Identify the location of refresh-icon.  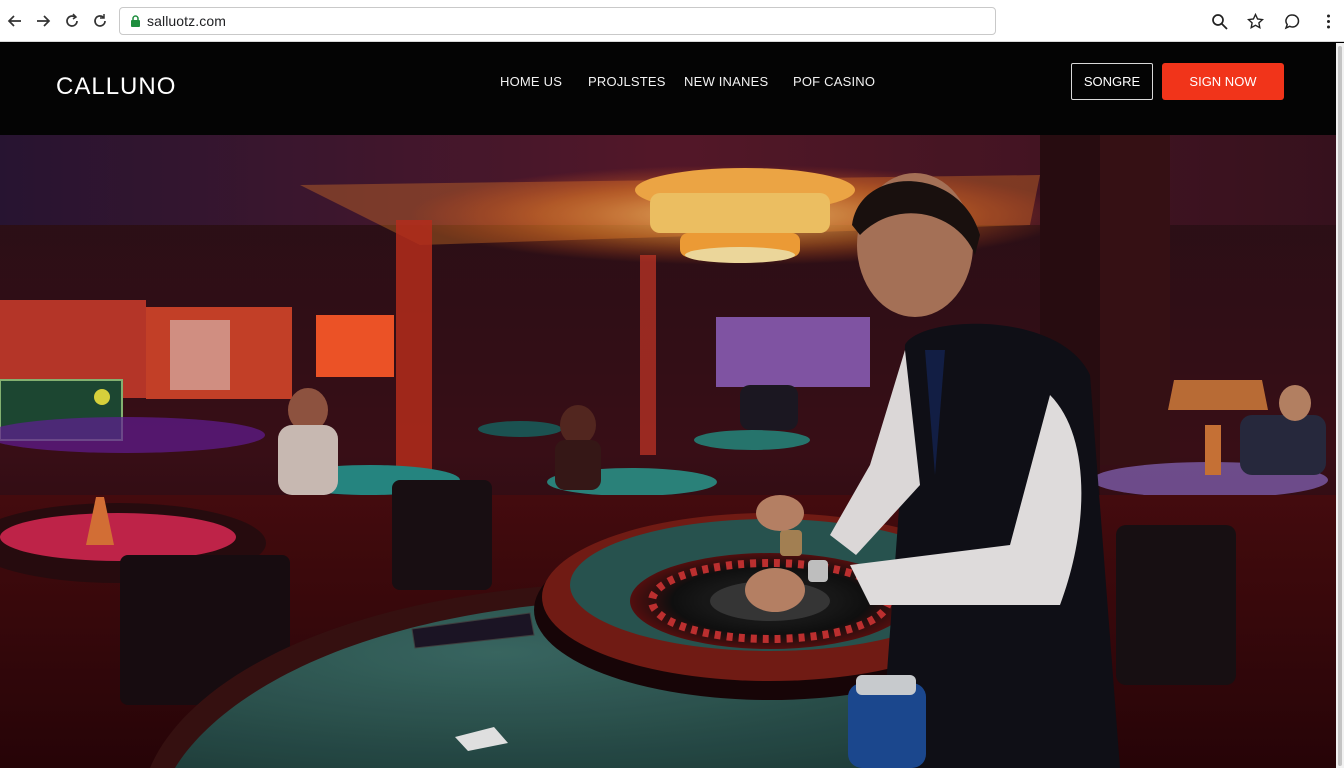
(100, 21).